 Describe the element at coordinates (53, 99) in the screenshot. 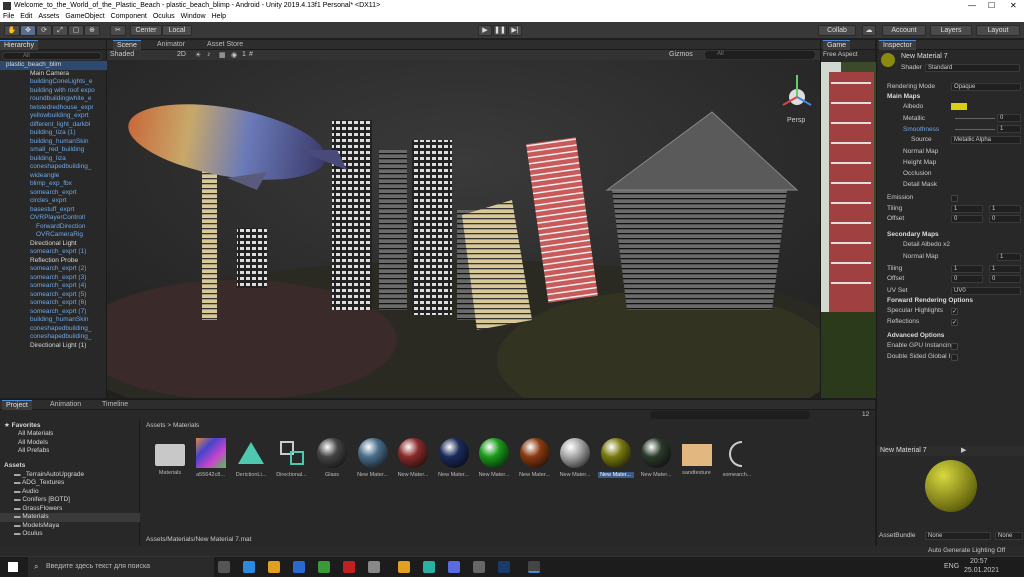

I see `hierarchy-item: roundbuildingwhite_e` at that location.